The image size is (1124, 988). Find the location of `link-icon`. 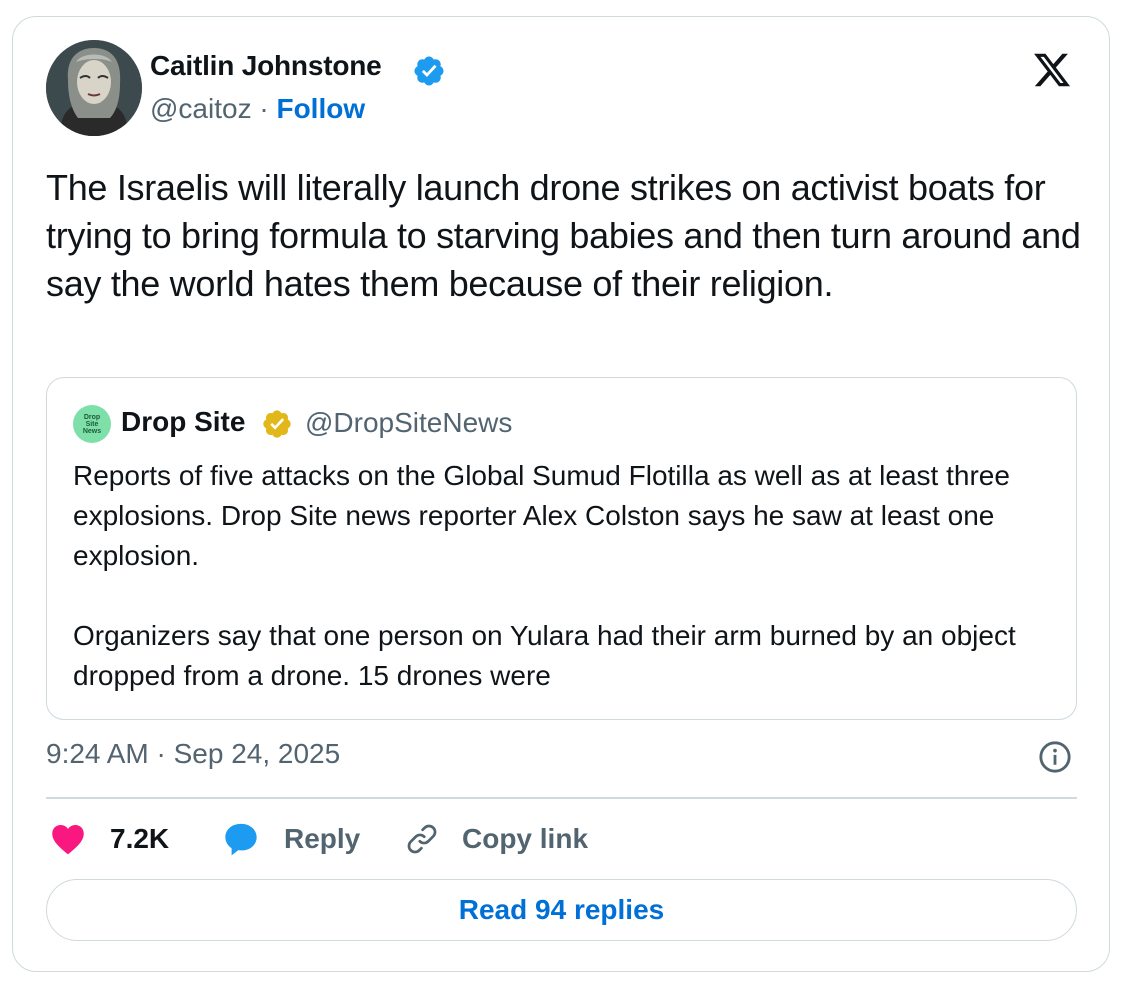

link-icon is located at coordinates (422, 839).